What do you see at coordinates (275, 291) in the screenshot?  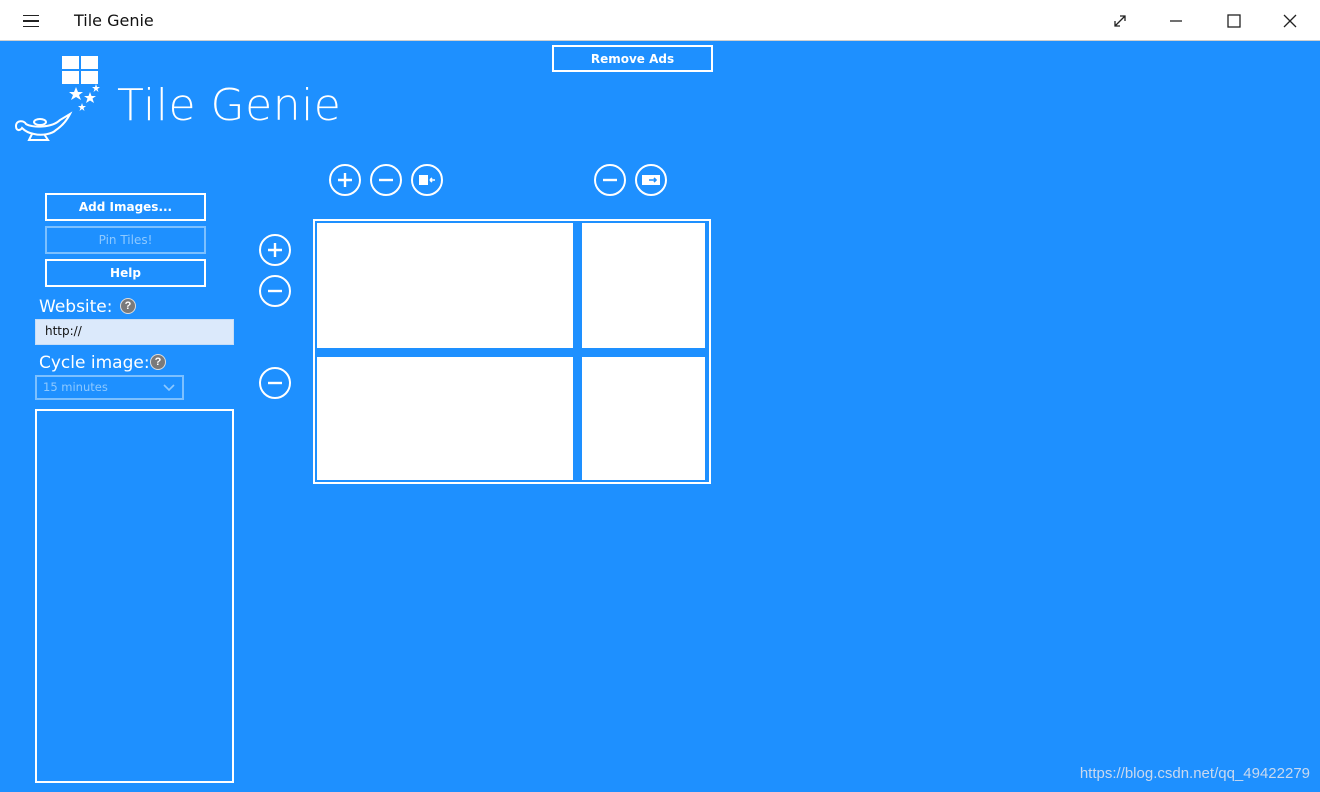 I see `remove-row-icon` at bounding box center [275, 291].